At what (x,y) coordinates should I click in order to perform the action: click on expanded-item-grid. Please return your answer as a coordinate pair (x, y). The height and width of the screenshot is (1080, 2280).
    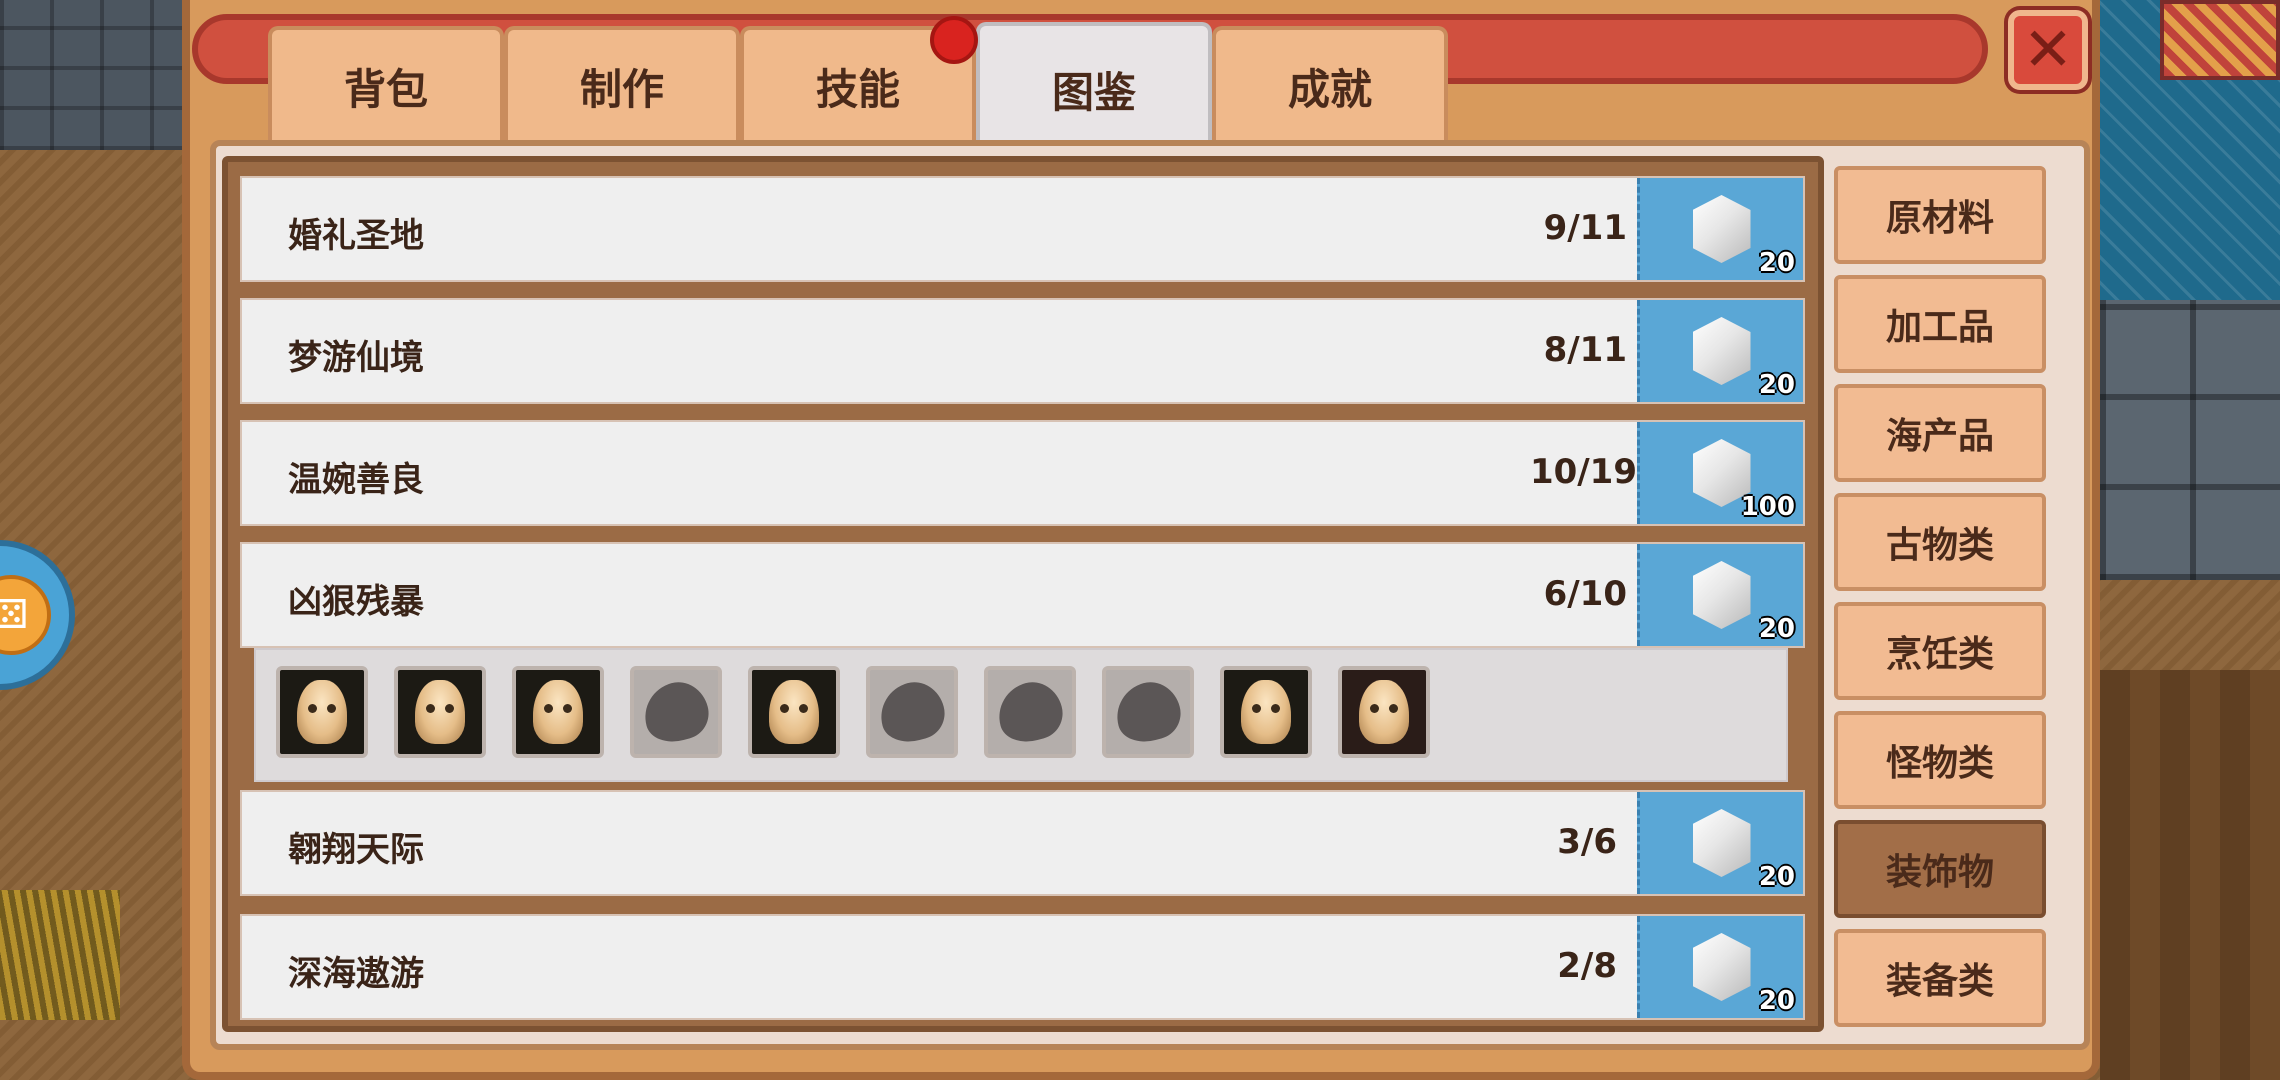
    Looking at the image, I should click on (1021, 715).